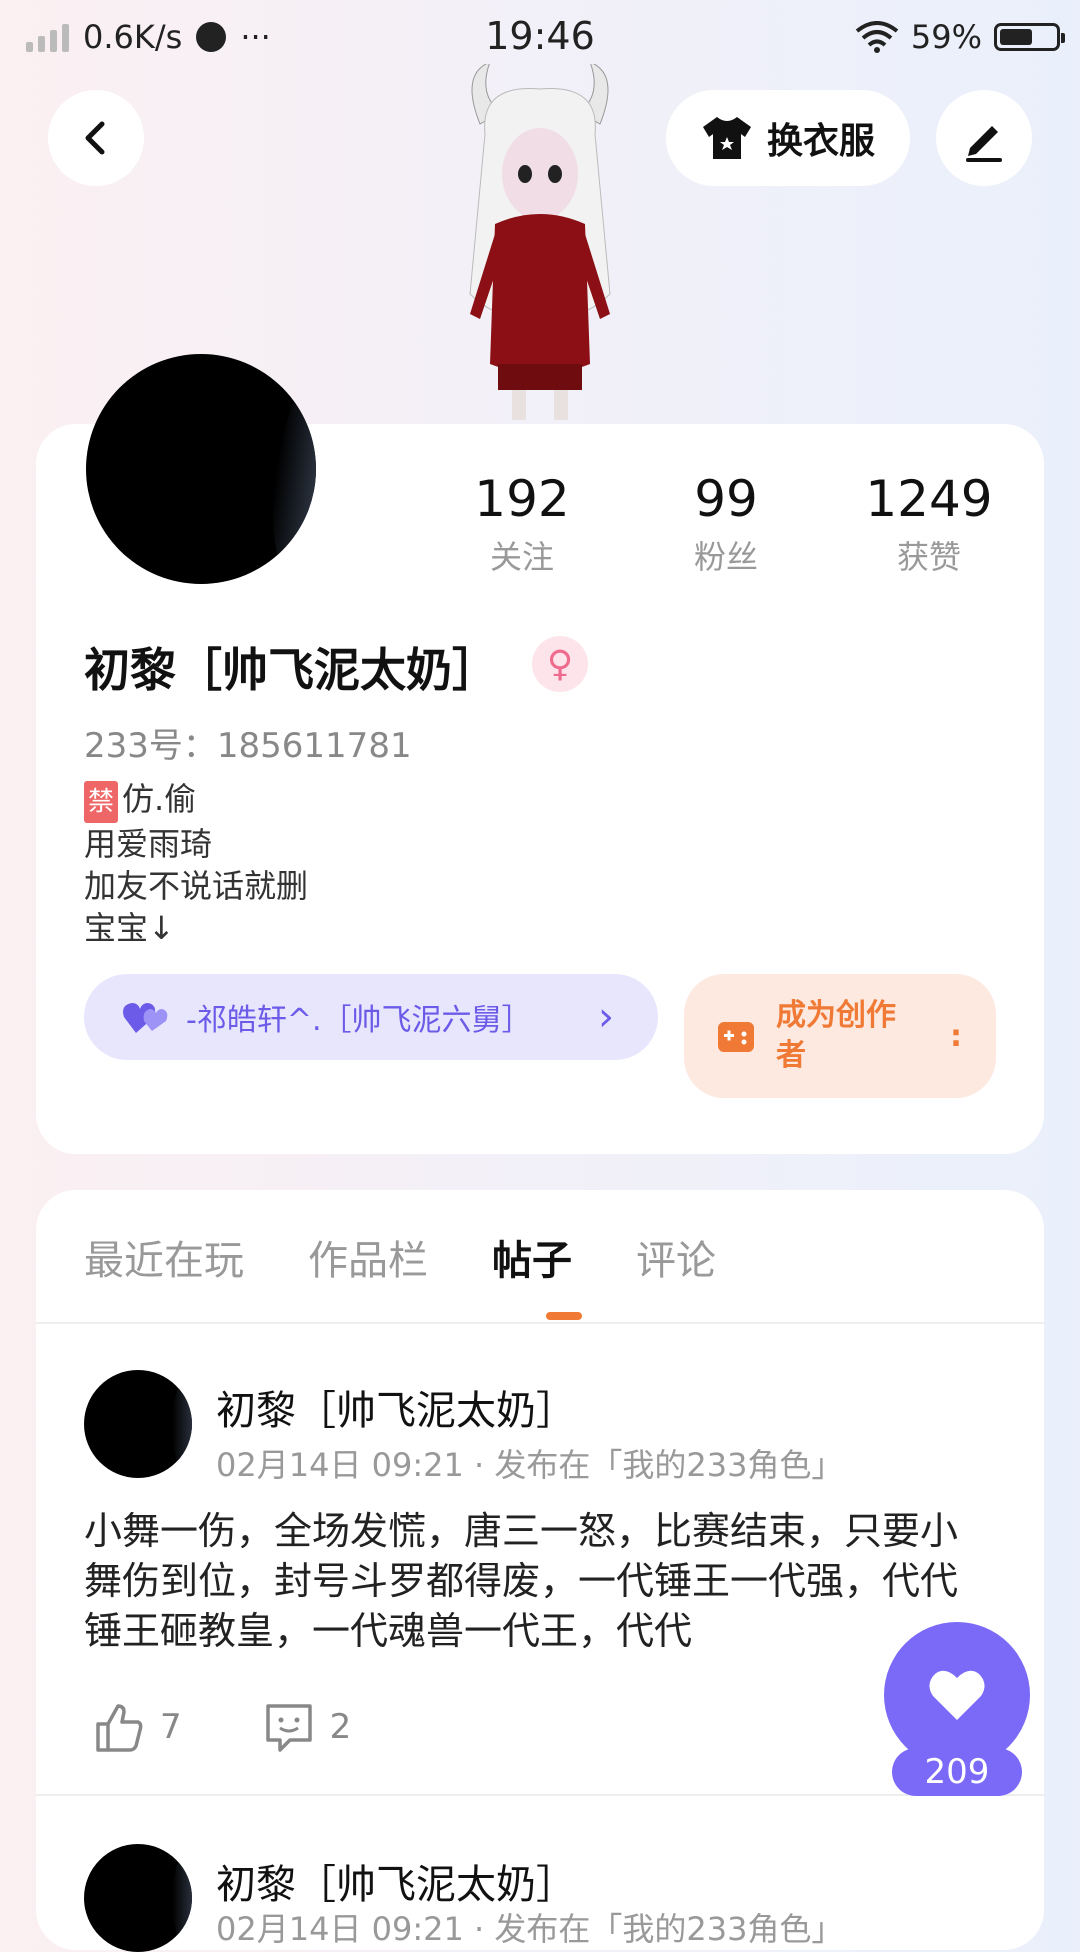 The width and height of the screenshot is (1080, 1952). I want to click on bio-line: 宝宝↓, so click(129, 928).